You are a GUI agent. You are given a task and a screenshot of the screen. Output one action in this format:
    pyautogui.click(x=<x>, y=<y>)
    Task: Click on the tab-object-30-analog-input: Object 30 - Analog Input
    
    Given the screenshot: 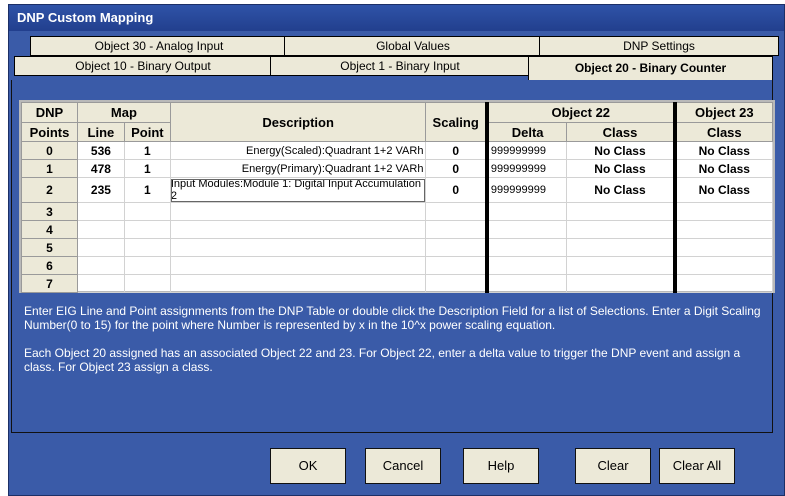 What is the action you would take?
    pyautogui.click(x=159, y=46)
    